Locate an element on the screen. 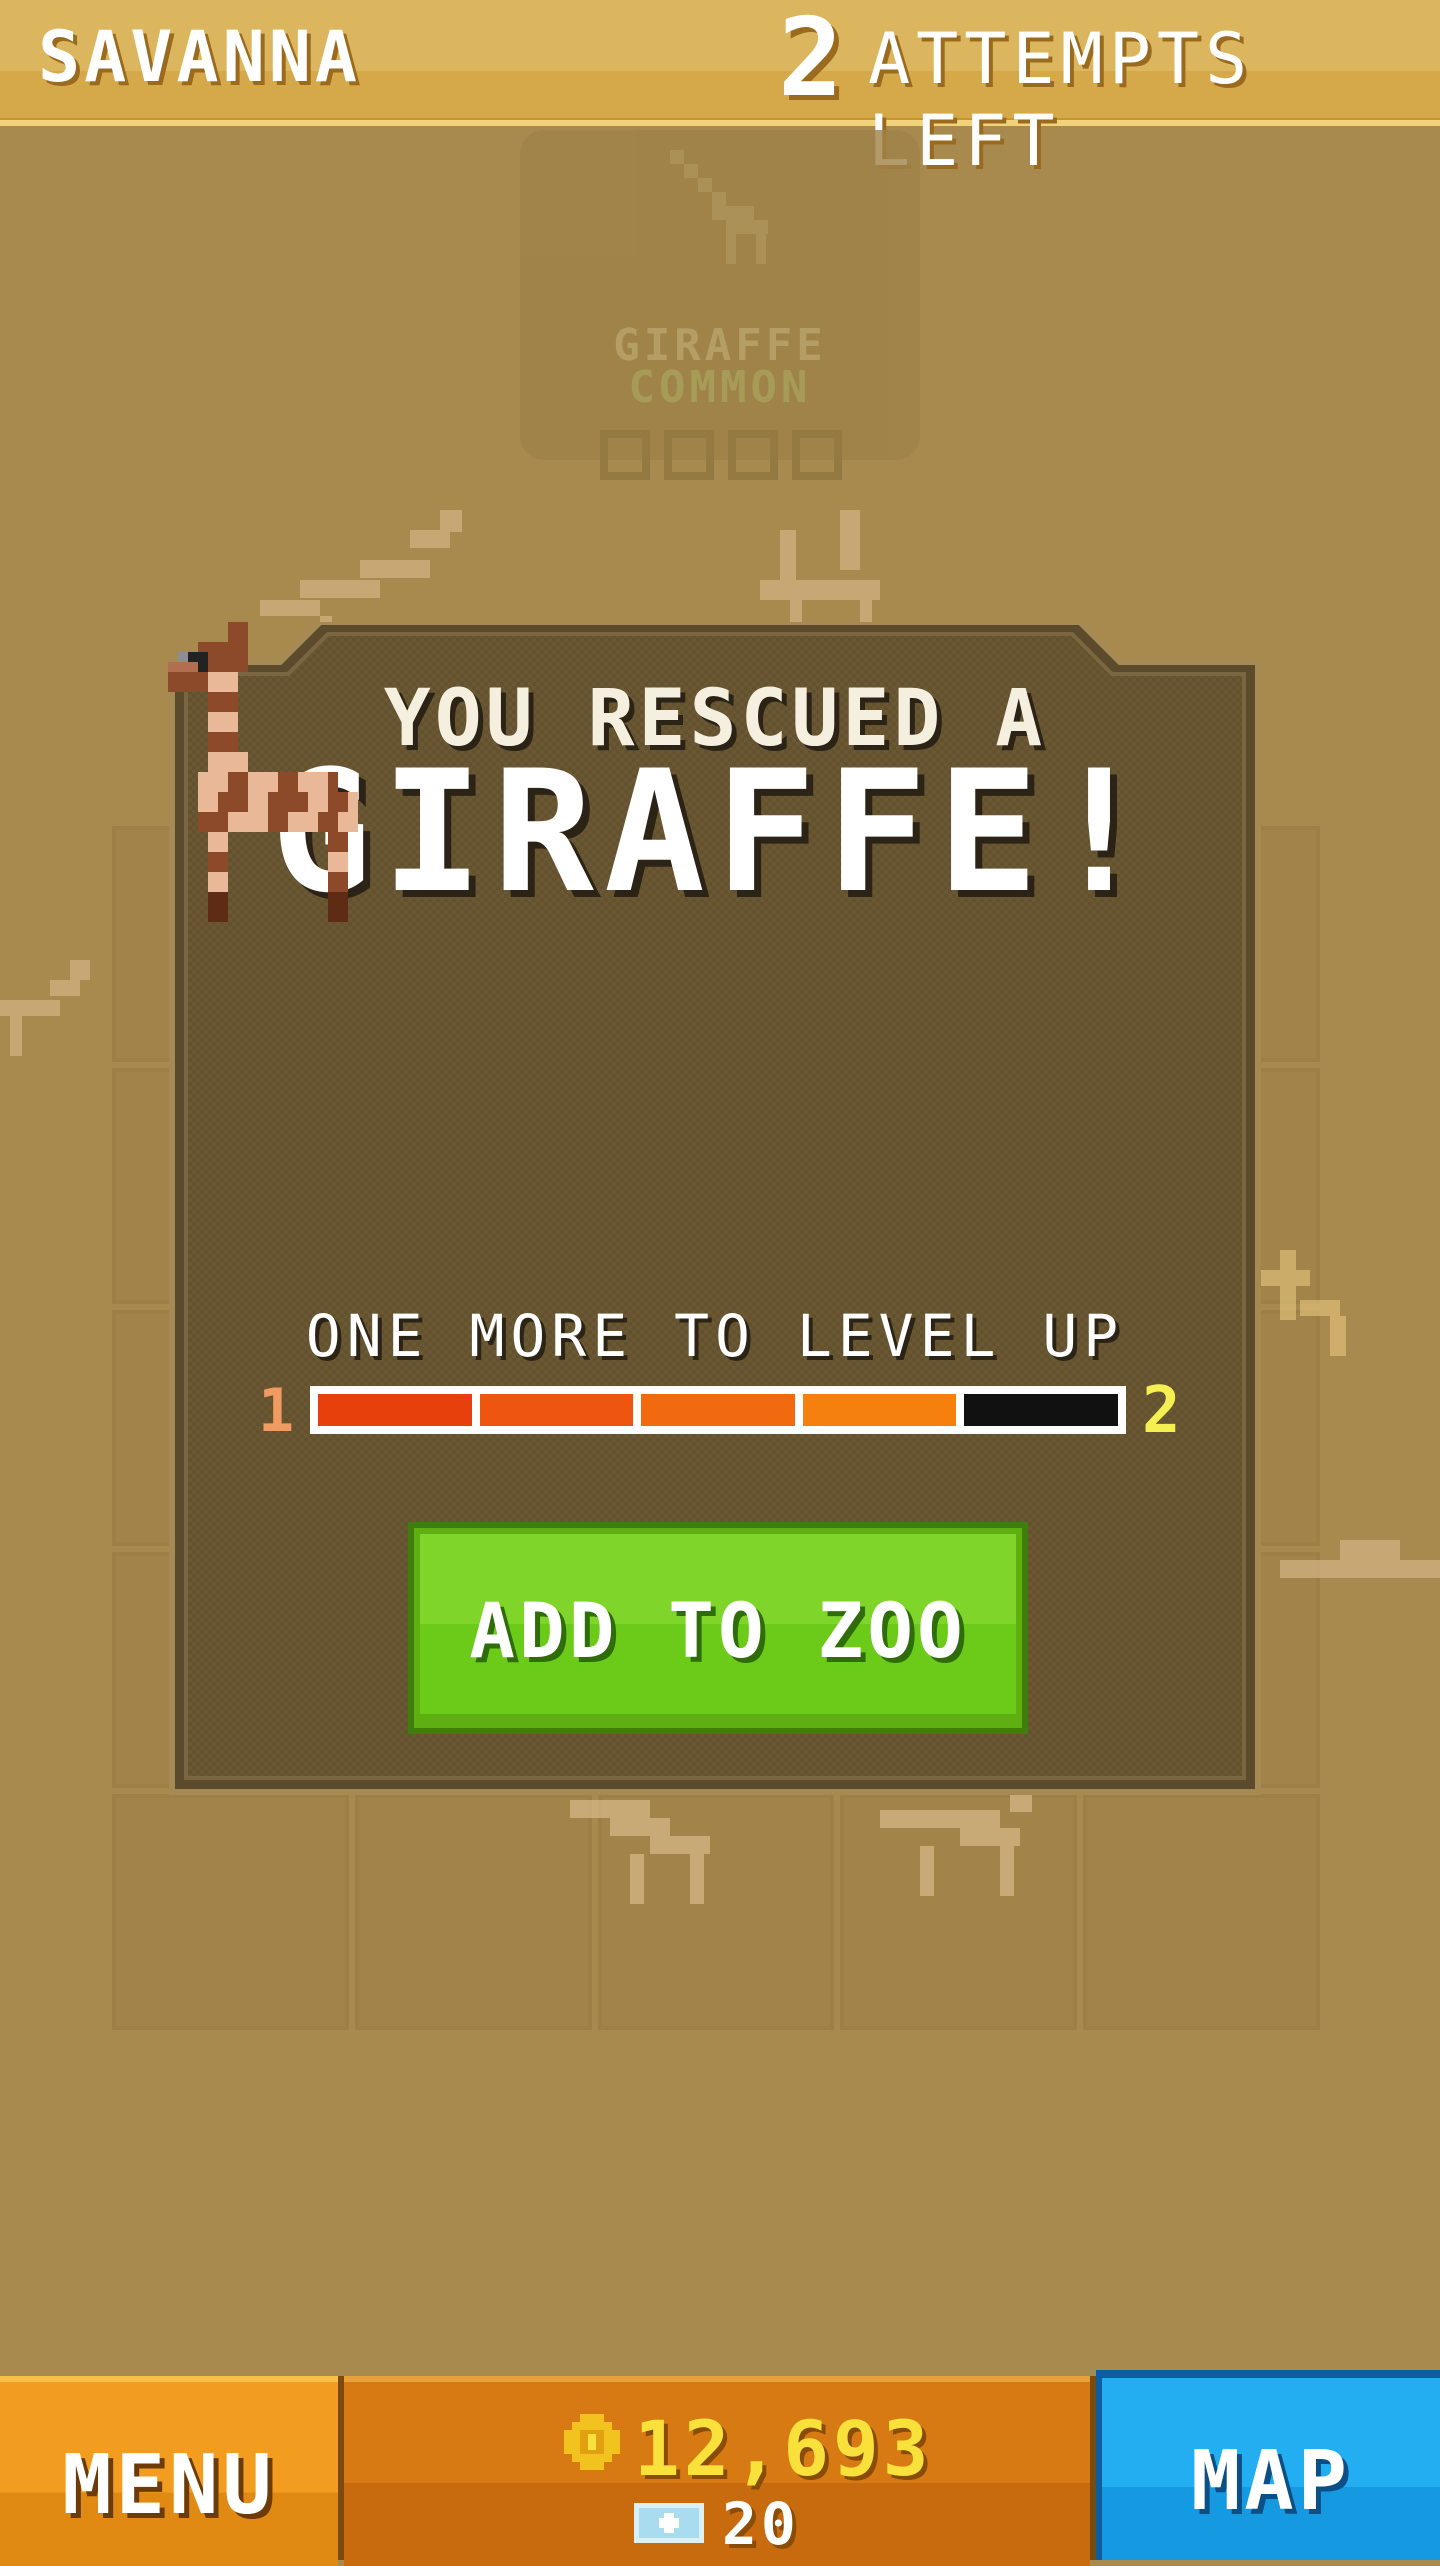  menu-button: MENU is located at coordinates (169, 2471).